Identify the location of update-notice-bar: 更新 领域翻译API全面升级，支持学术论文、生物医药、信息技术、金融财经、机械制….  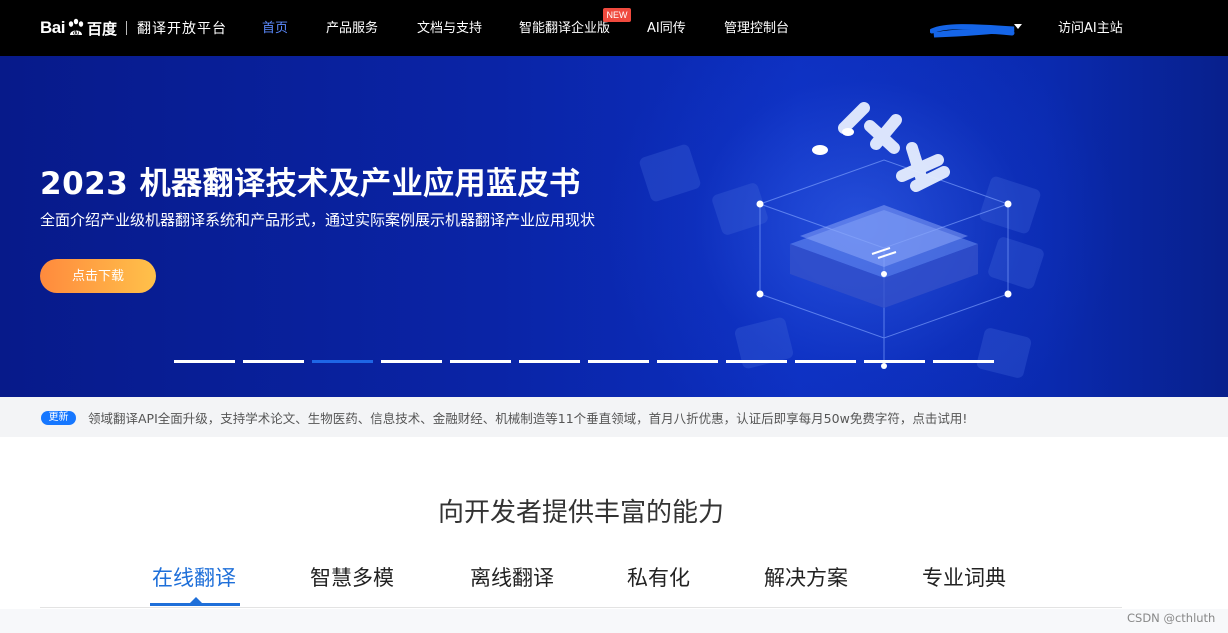
(614, 417).